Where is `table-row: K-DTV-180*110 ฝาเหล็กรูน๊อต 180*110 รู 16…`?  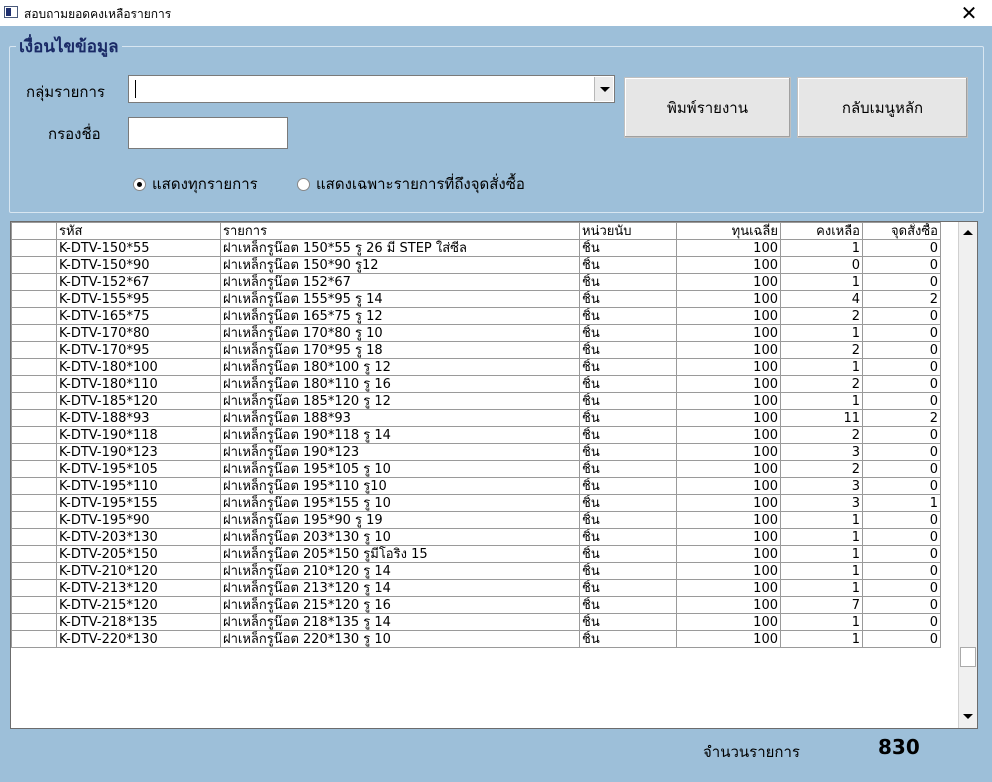
table-row: K-DTV-180*110 ฝาเหล็กรูน๊อต 180*110 รู 16… is located at coordinates (476, 384).